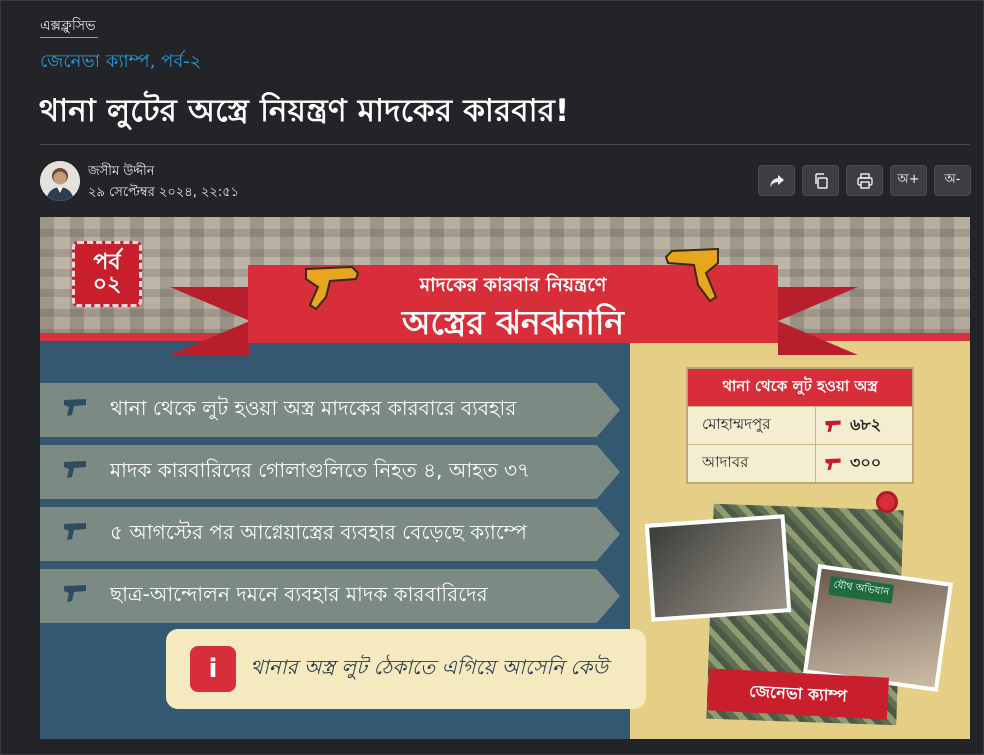 This screenshot has height=755, width=984. I want to click on episode-number: ০২, so click(107, 284).